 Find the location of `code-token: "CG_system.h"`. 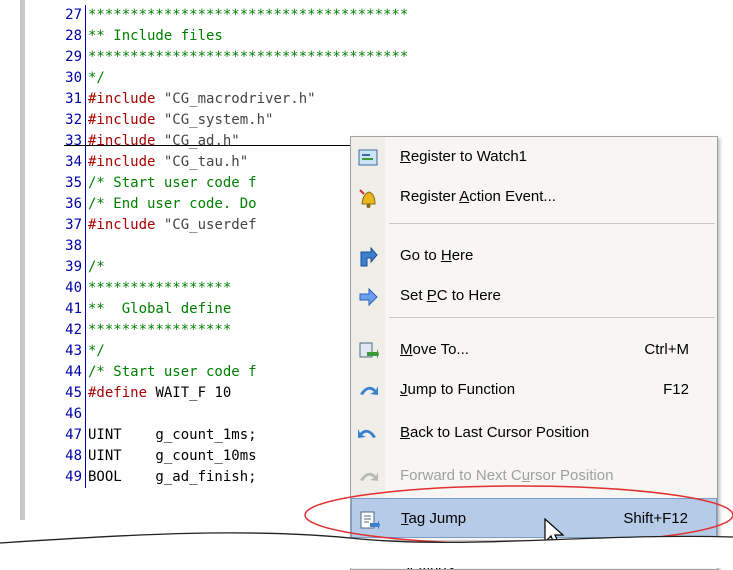

code-token: "CG_system.h" is located at coordinates (214, 120).